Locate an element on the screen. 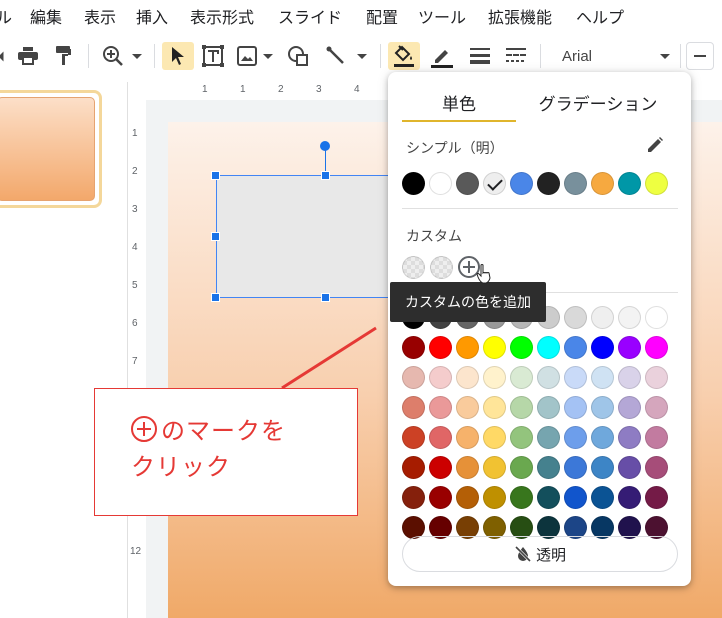  annotation-text: のマークを クリック is located at coordinates (208, 449).